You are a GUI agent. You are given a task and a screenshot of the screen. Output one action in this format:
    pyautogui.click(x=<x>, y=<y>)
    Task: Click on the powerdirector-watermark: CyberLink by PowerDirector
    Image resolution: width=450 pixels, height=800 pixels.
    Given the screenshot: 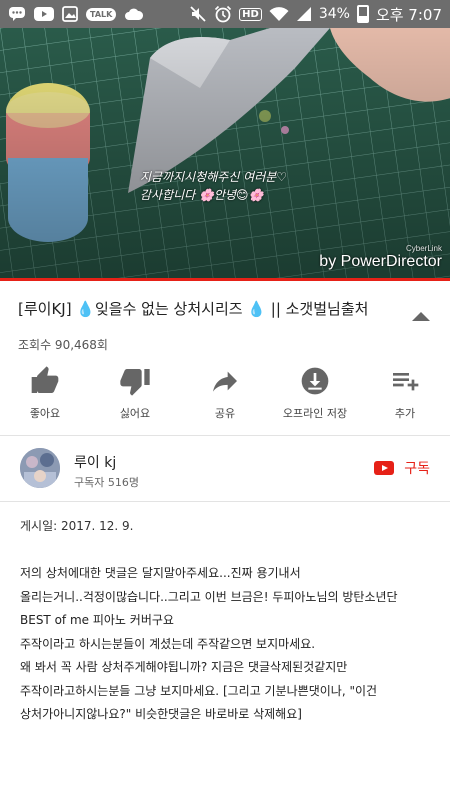 What is the action you would take?
    pyautogui.click(x=380, y=257)
    